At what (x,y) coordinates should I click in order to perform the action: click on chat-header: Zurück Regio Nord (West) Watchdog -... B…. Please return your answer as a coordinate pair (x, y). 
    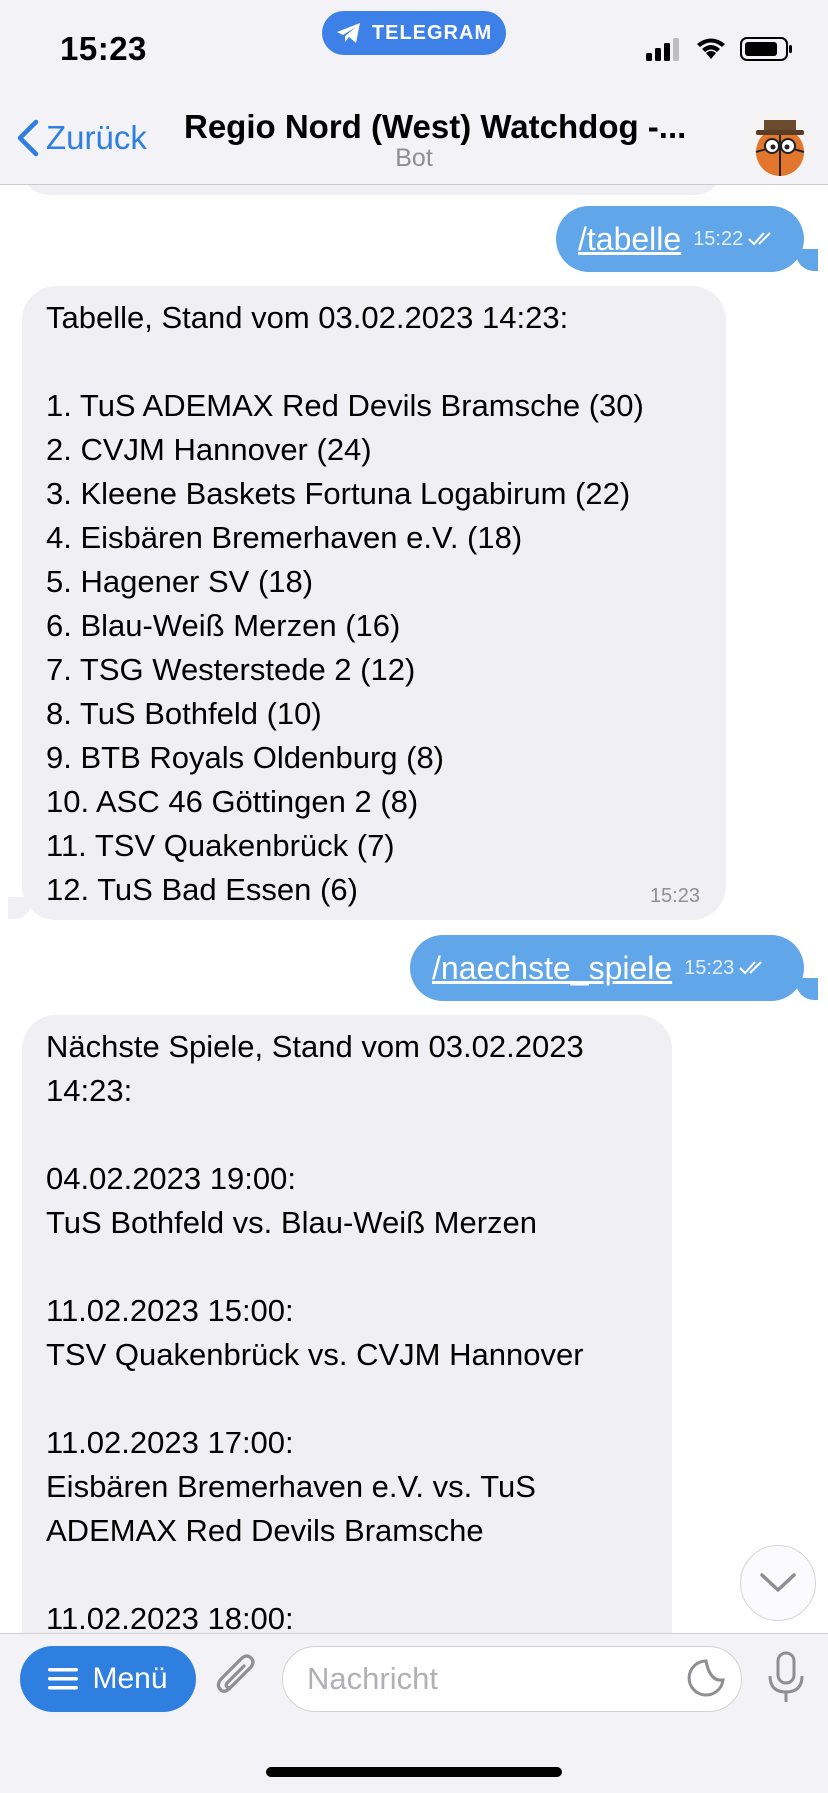
    Looking at the image, I should click on (414, 142).